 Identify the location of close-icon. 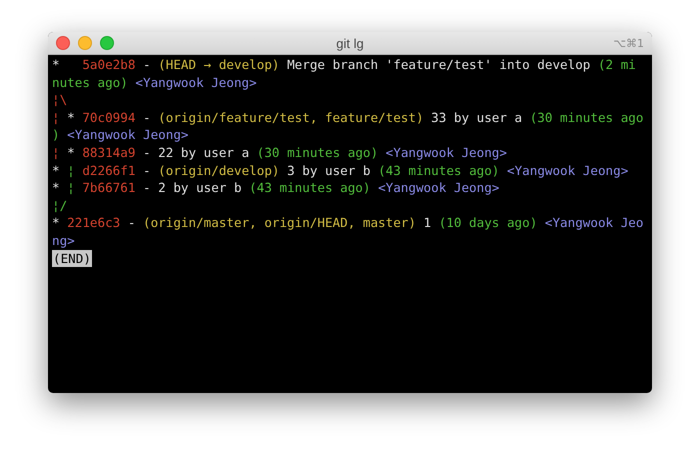
(63, 43).